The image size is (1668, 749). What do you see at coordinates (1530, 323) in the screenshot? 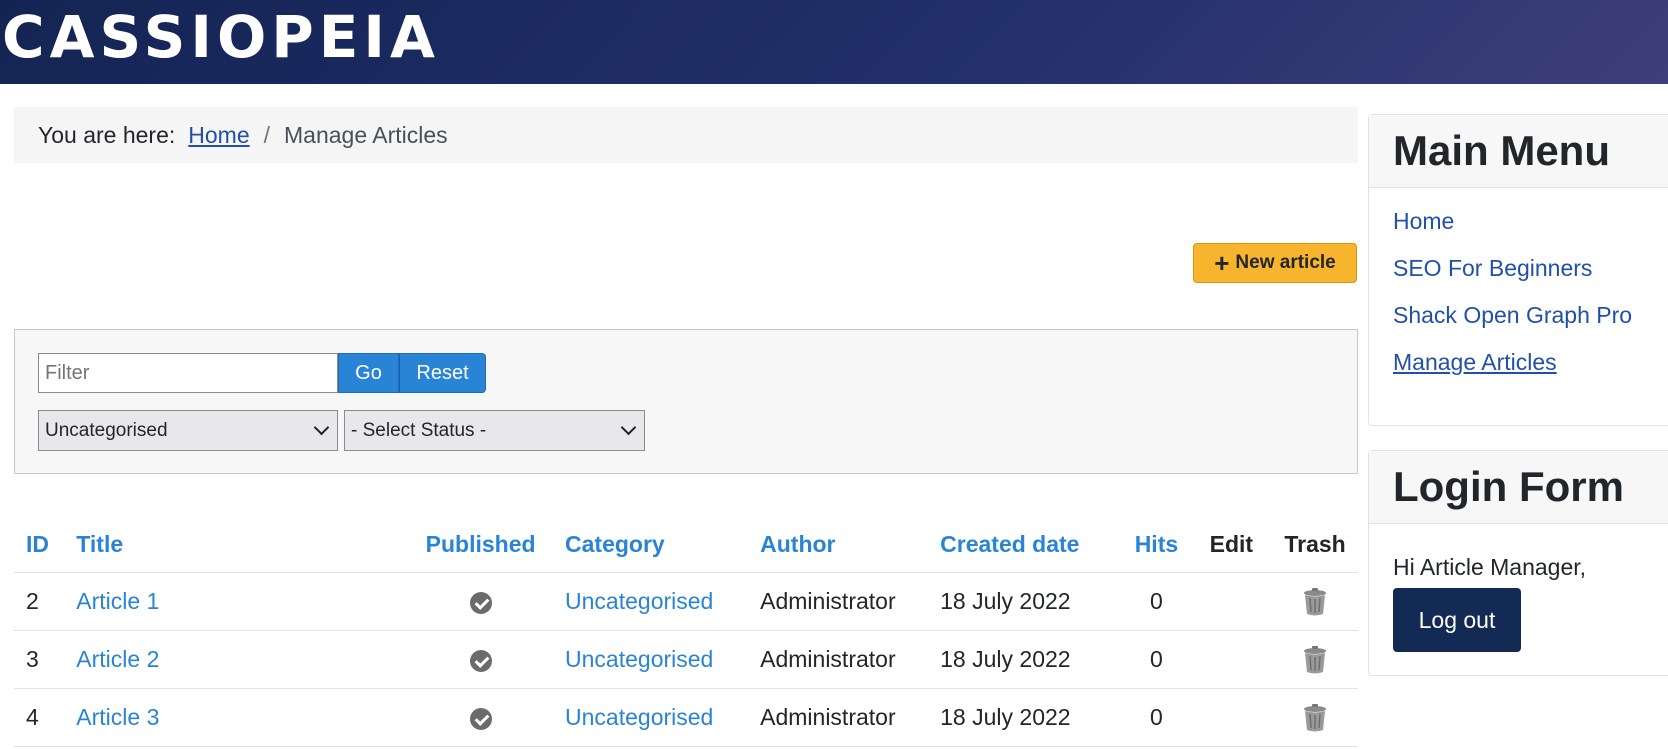
I see `menu-item-shack-open-graph-pro: Shack Open Graph Pro` at bounding box center [1530, 323].